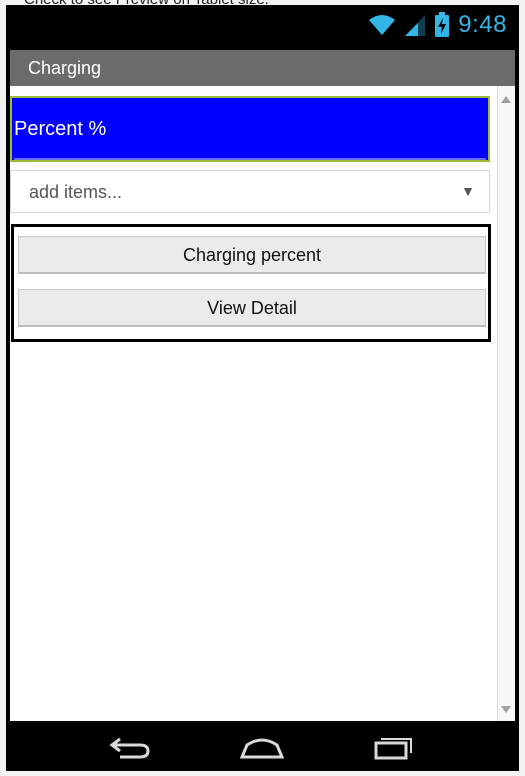 The height and width of the screenshot is (776, 525). What do you see at coordinates (262, 68) in the screenshot?
I see `app-title-bar: Charging` at bounding box center [262, 68].